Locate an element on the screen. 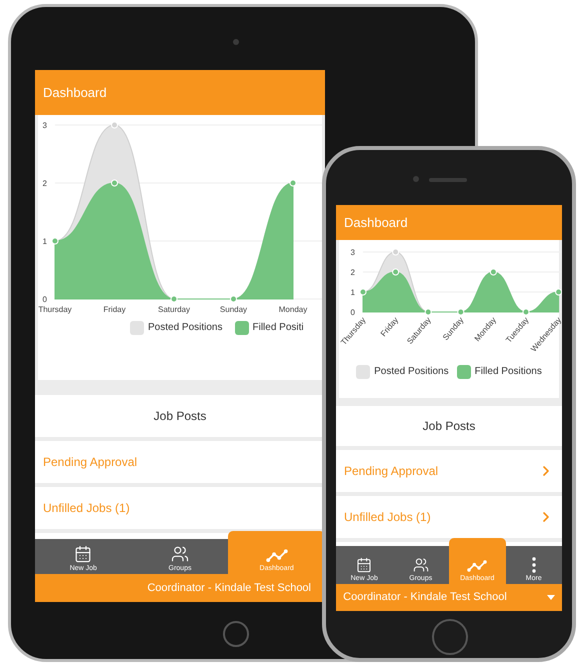 The width and height of the screenshot is (582, 666). x-axis-label: Thursday is located at coordinates (55, 309).